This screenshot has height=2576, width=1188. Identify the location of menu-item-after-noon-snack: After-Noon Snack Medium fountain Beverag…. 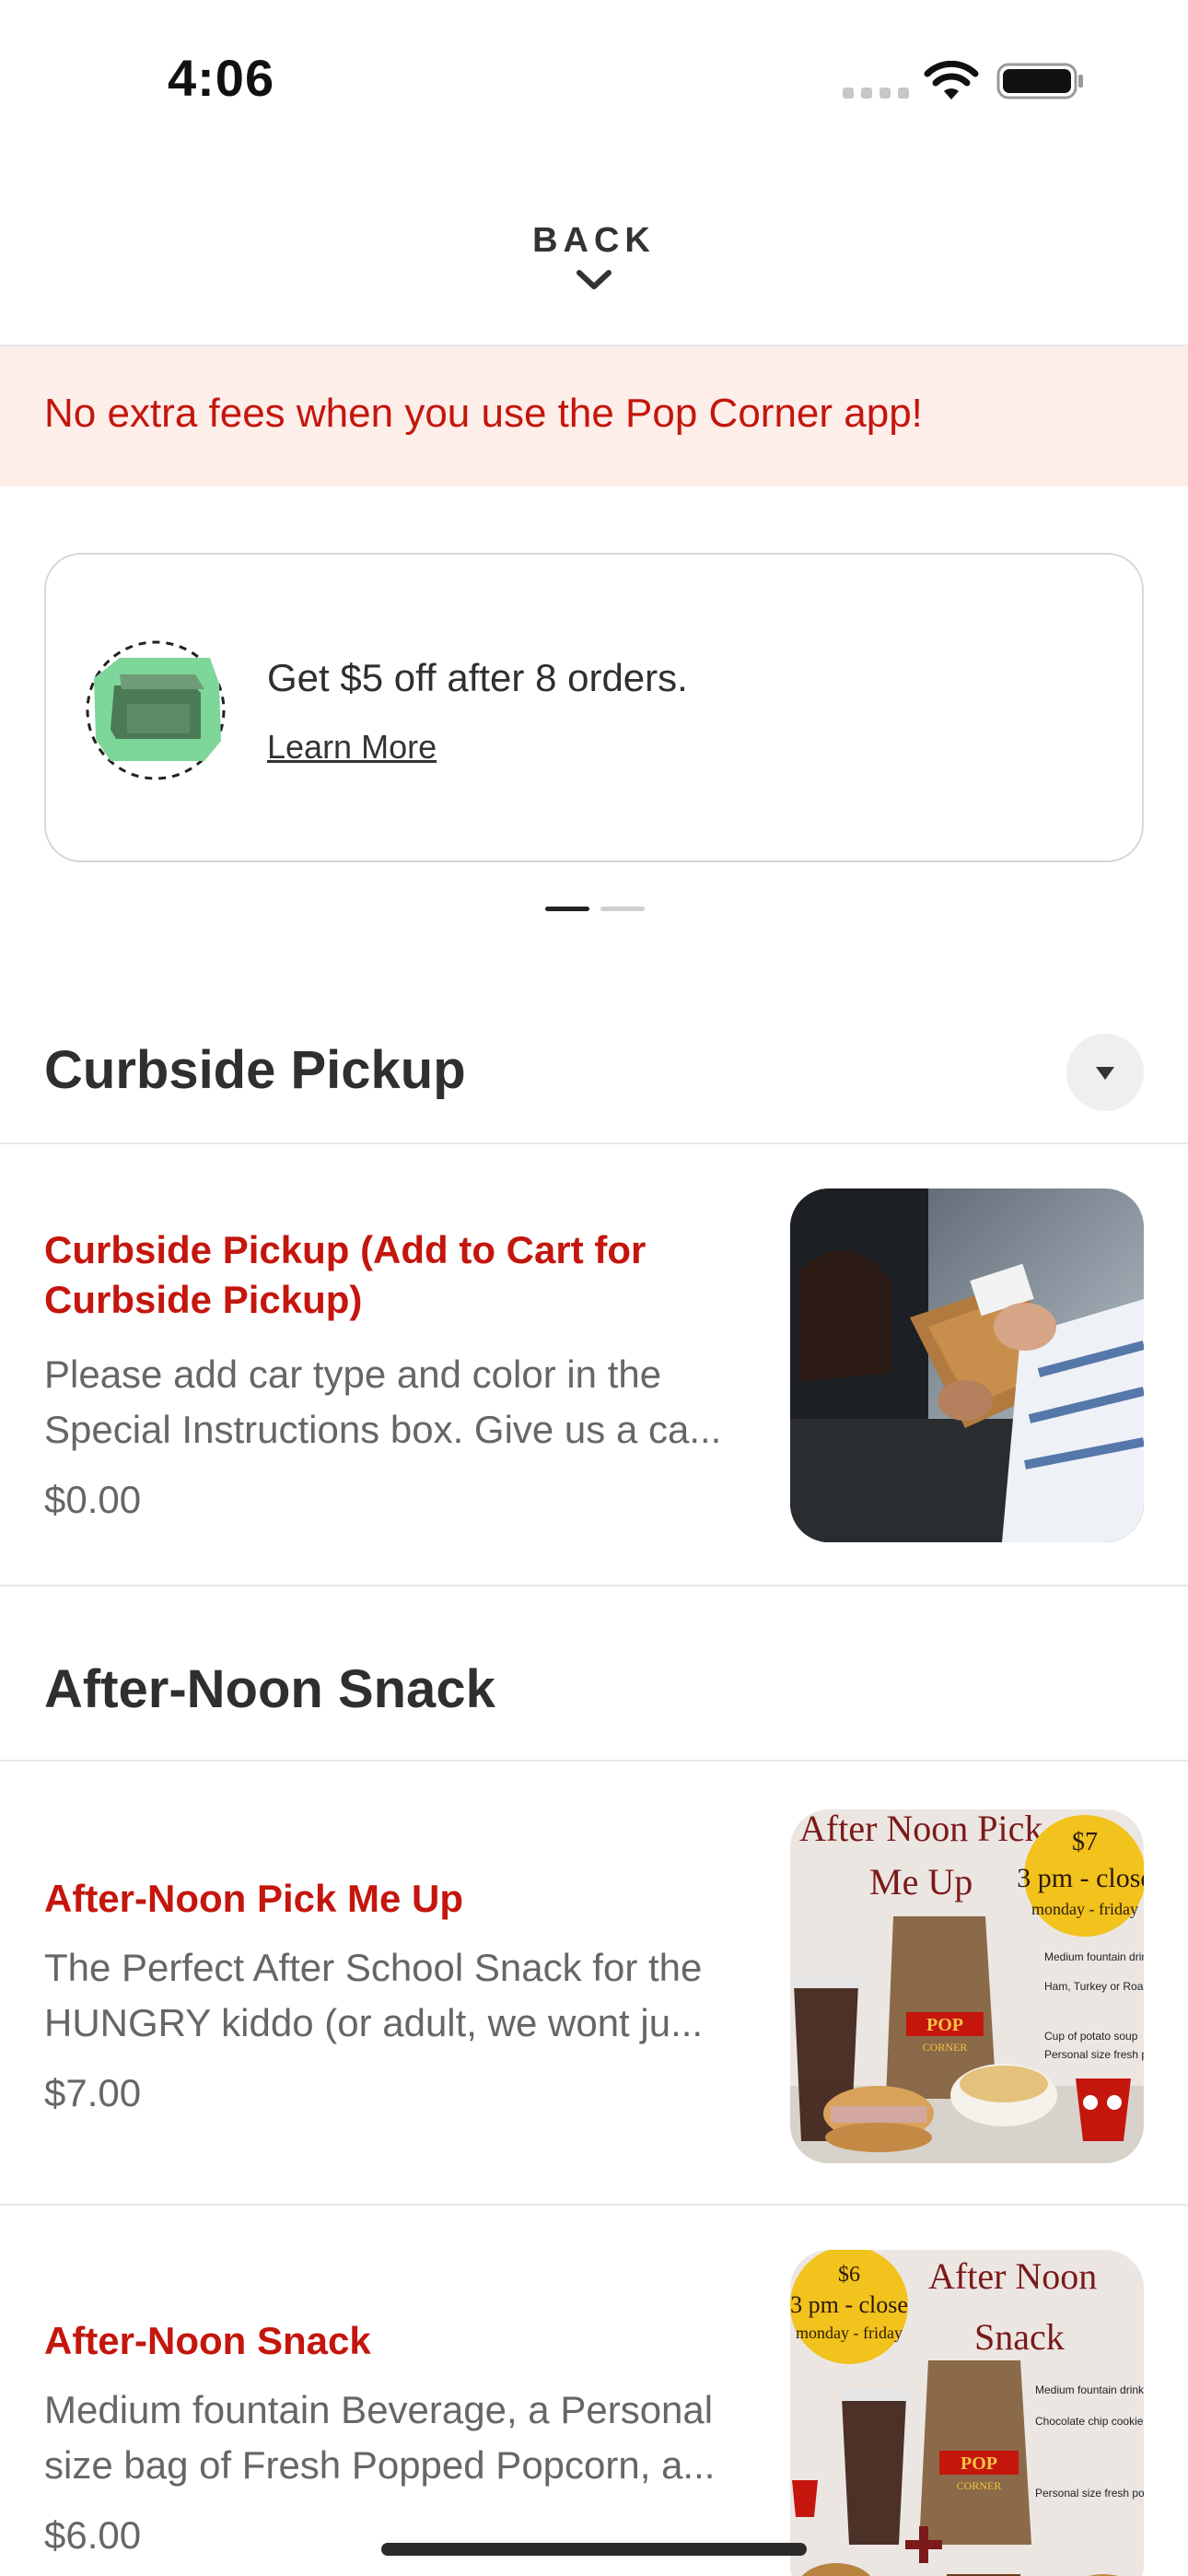
(594, 2391).